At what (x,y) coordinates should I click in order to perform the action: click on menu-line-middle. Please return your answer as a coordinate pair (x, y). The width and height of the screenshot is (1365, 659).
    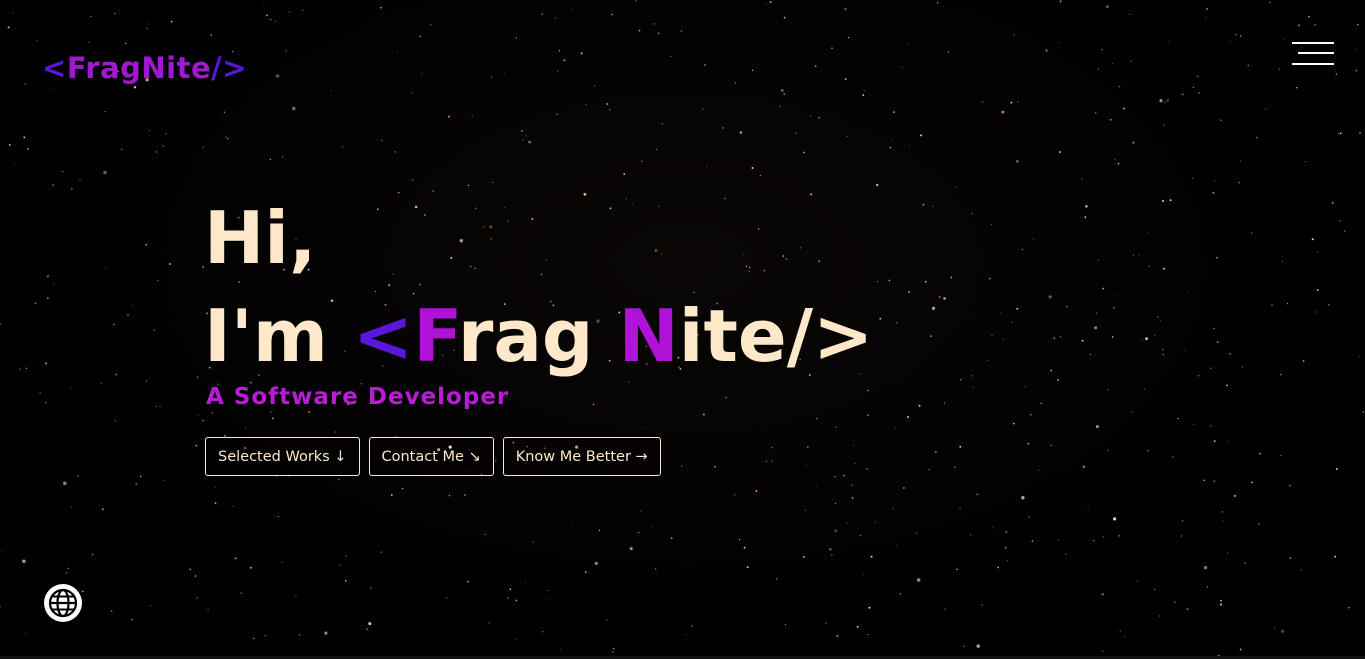
    Looking at the image, I should click on (1316, 53).